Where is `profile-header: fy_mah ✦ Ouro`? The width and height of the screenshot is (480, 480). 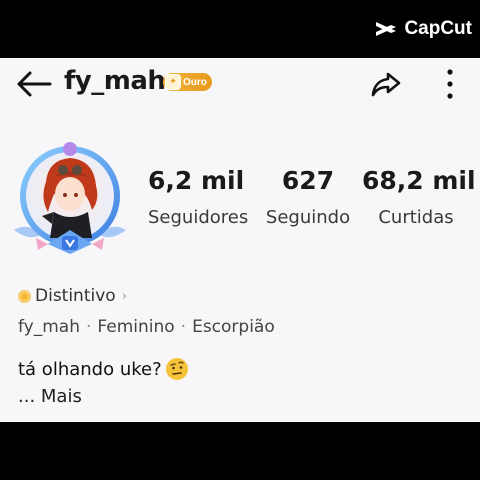
profile-header: fy_mah ✦ Ouro is located at coordinates (240, 84).